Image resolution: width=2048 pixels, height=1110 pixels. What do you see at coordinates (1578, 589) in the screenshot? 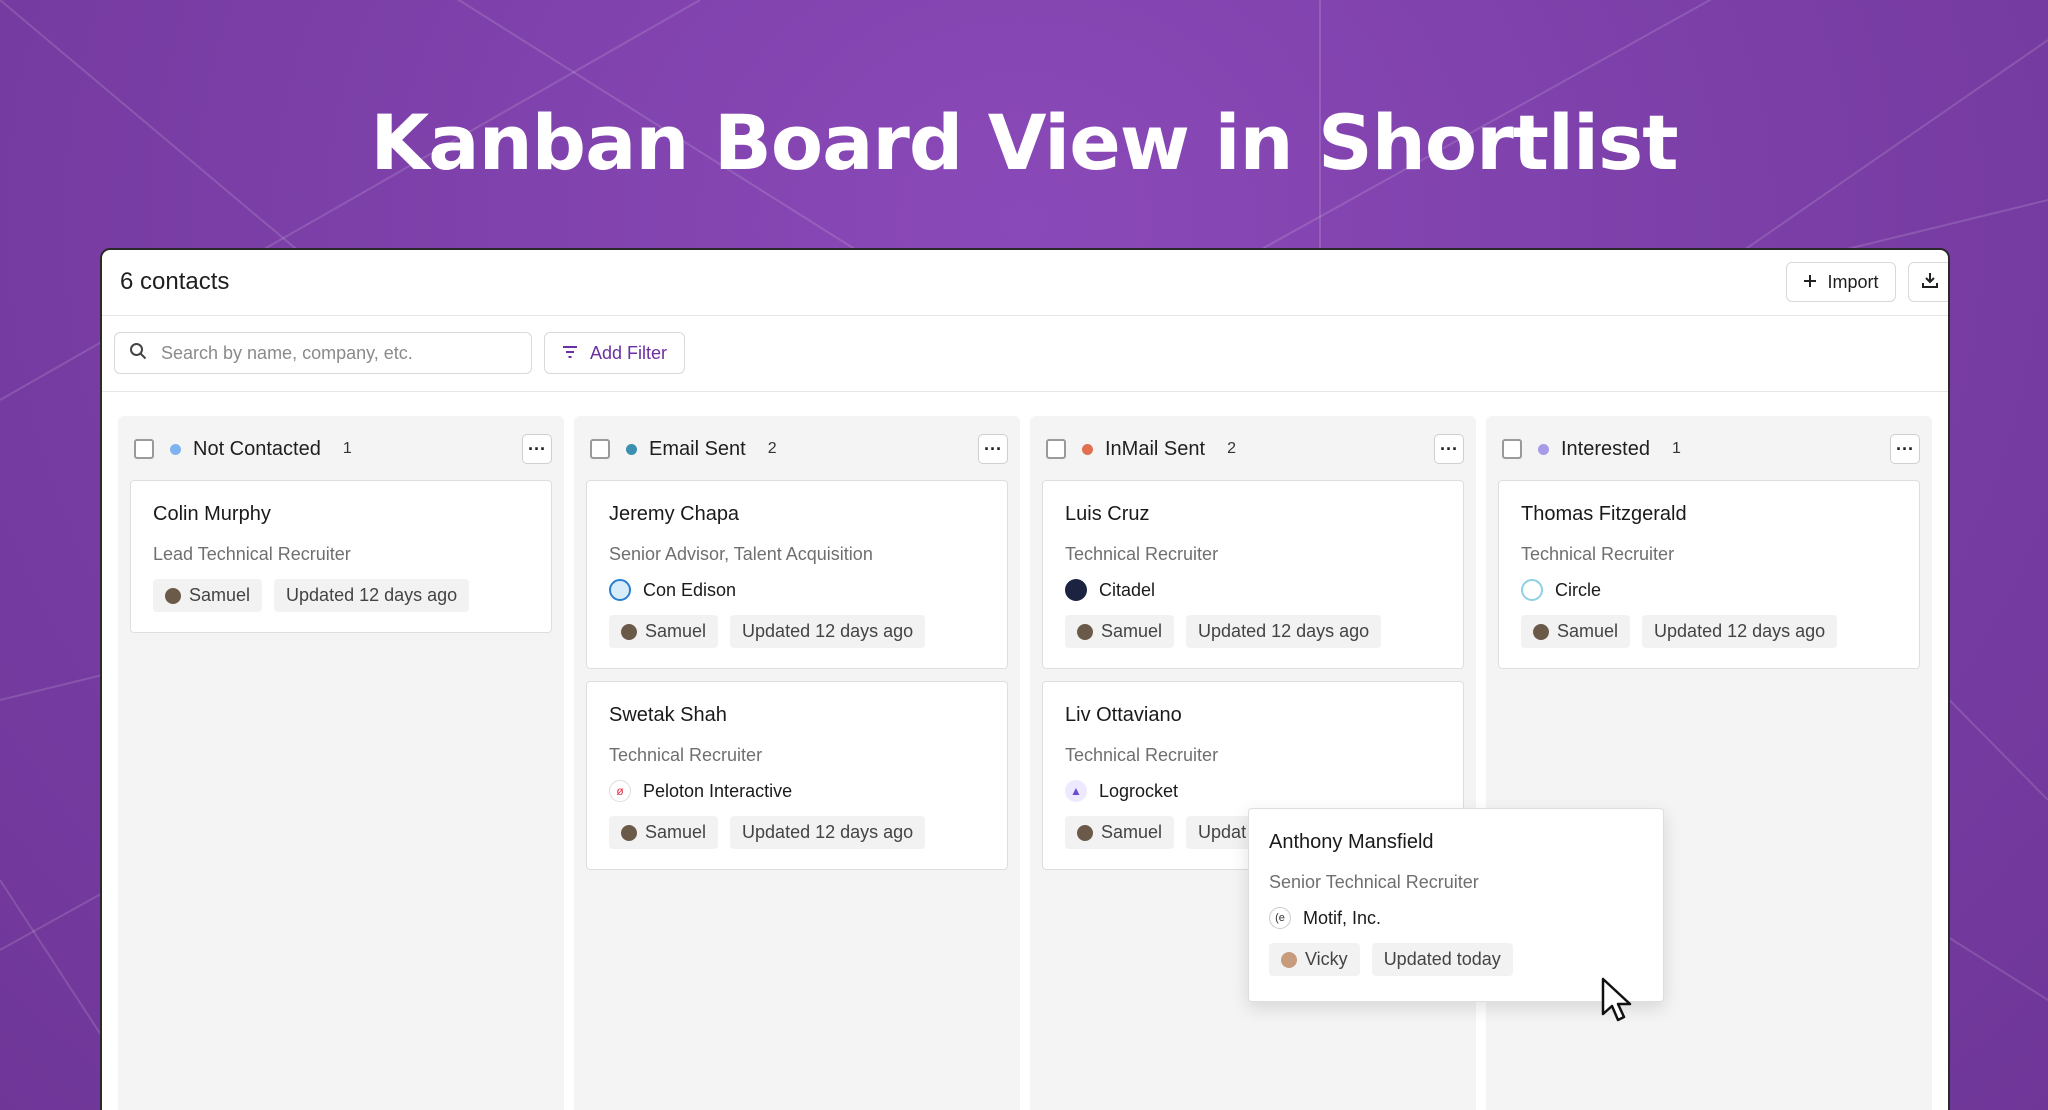
I see `company-name: Circle` at bounding box center [1578, 589].